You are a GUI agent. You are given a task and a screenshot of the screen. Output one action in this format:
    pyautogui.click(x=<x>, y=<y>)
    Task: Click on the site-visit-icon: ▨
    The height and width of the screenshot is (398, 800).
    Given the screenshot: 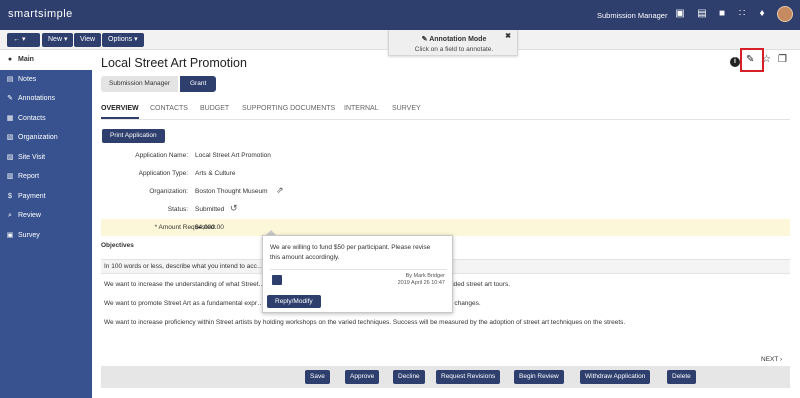 What is the action you would take?
    pyautogui.click(x=10, y=157)
    